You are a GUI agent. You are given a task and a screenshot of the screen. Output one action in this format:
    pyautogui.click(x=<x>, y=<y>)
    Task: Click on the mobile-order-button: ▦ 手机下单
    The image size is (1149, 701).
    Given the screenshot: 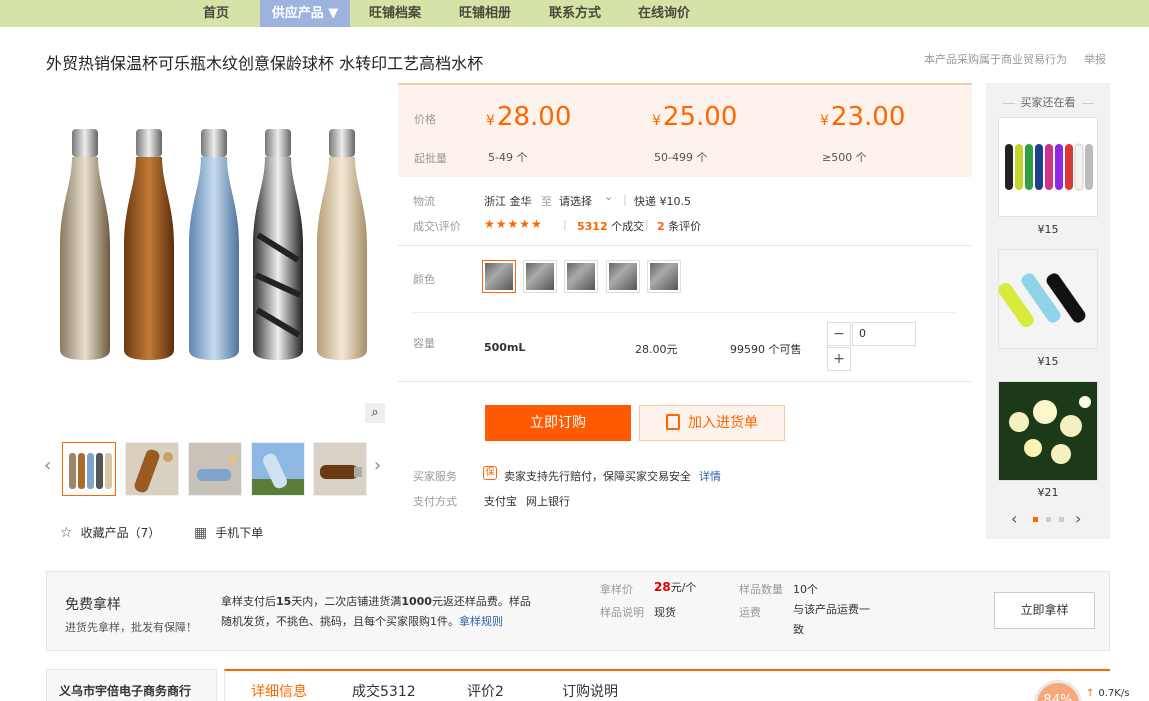 What is the action you would take?
    pyautogui.click(x=228, y=532)
    